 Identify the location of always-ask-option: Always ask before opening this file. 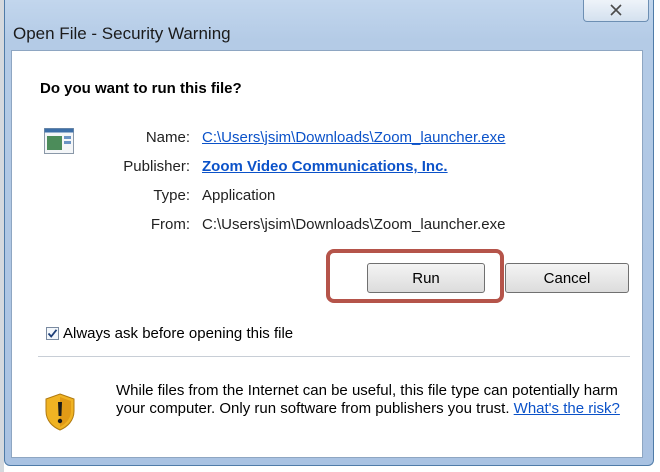
(169, 333).